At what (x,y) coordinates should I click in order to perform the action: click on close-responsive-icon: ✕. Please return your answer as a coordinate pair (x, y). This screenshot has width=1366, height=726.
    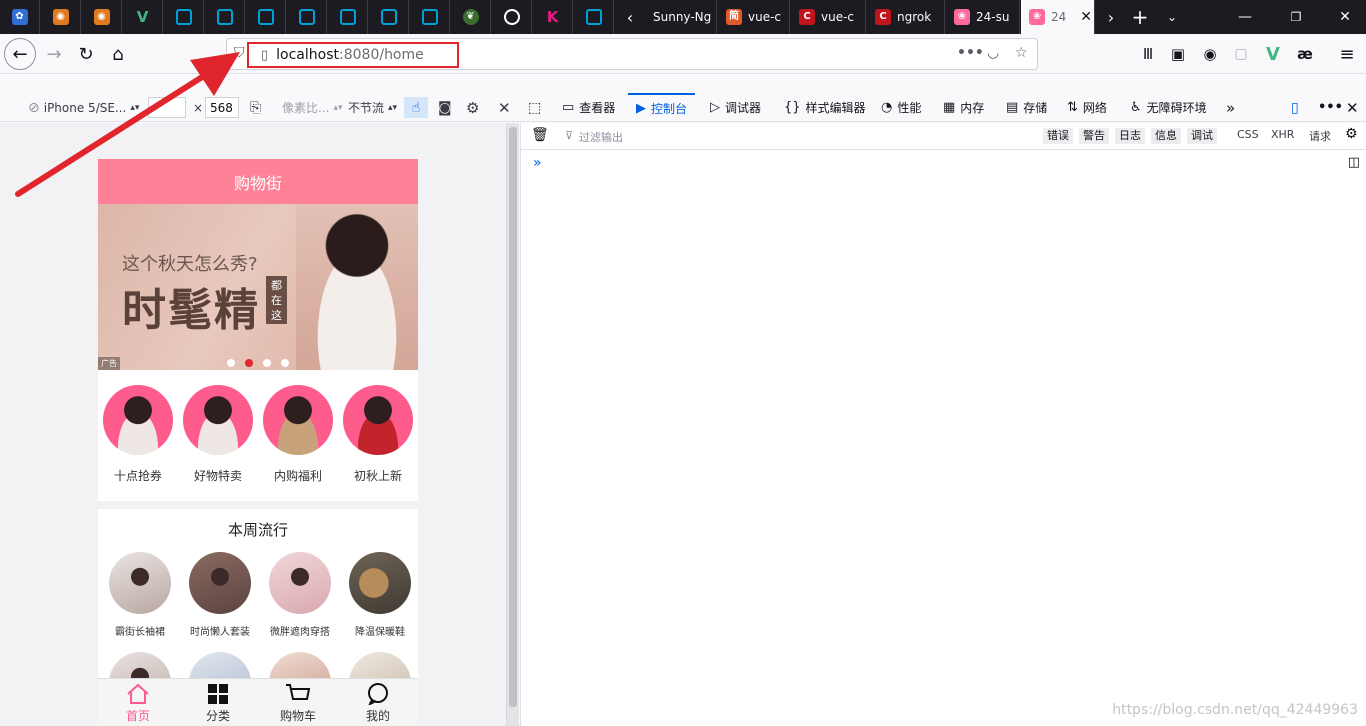
    Looking at the image, I should click on (504, 107).